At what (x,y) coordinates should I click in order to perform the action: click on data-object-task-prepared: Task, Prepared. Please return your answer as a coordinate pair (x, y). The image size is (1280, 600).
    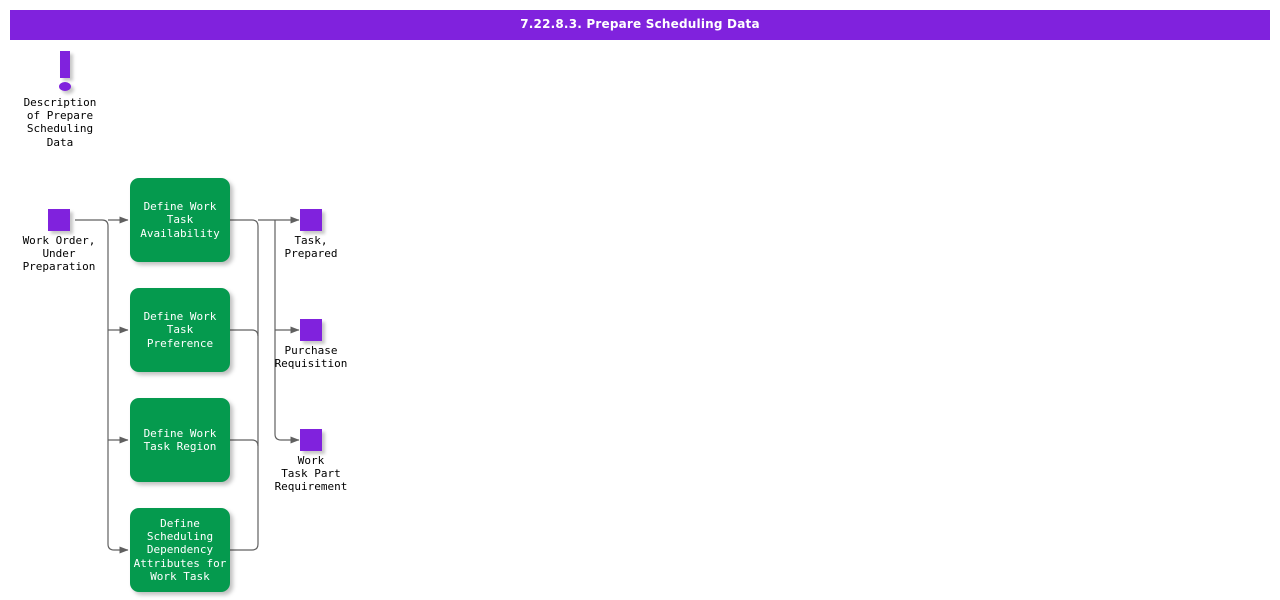
    Looking at the image, I should click on (311, 234).